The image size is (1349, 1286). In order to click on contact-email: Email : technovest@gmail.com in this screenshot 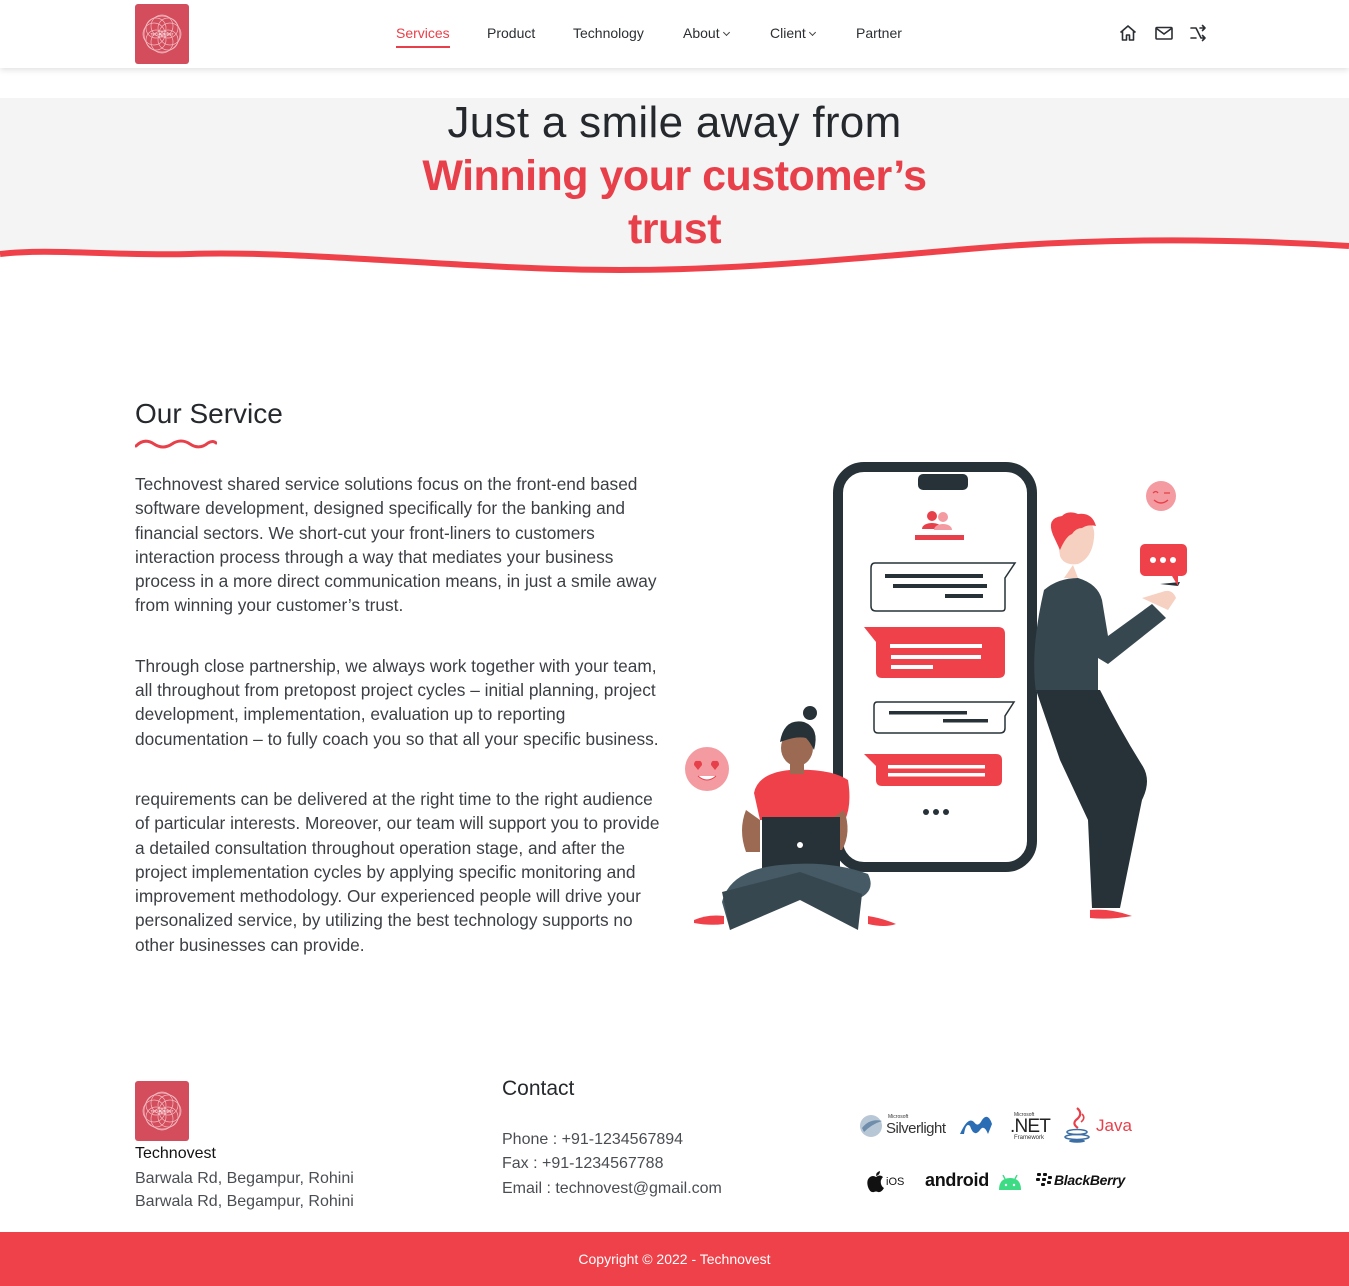, I will do `click(612, 1189)`.